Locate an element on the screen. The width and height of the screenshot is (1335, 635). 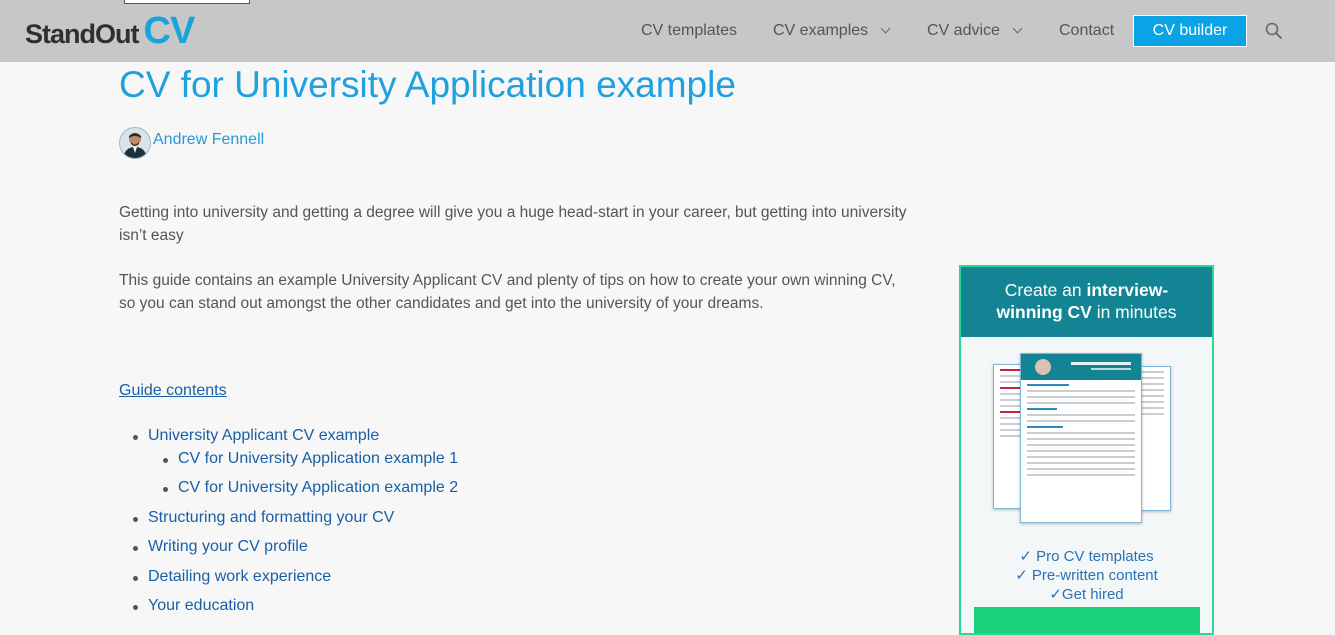
toc-subitem: CV for University Application example 2 is located at coordinates (311, 488).